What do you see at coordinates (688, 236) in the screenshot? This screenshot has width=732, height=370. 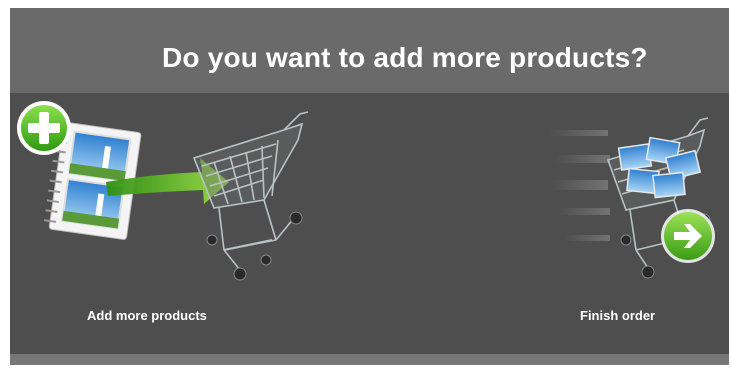 I see `arrow-right-icon` at bounding box center [688, 236].